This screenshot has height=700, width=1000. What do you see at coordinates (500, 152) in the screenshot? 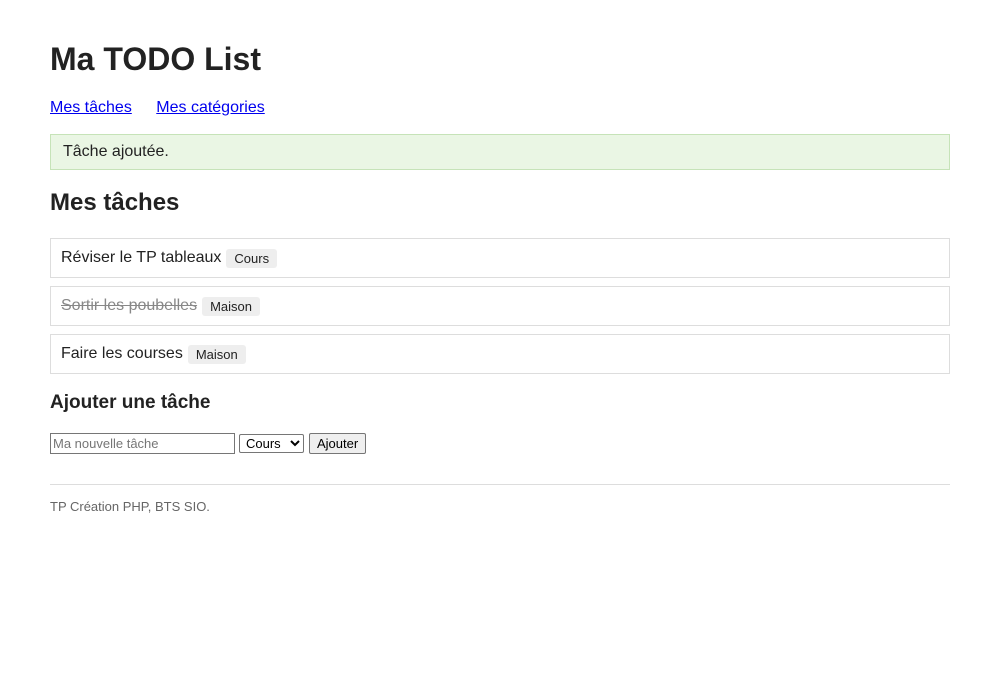
I see `flash-message: Tâche ajoutée.` at bounding box center [500, 152].